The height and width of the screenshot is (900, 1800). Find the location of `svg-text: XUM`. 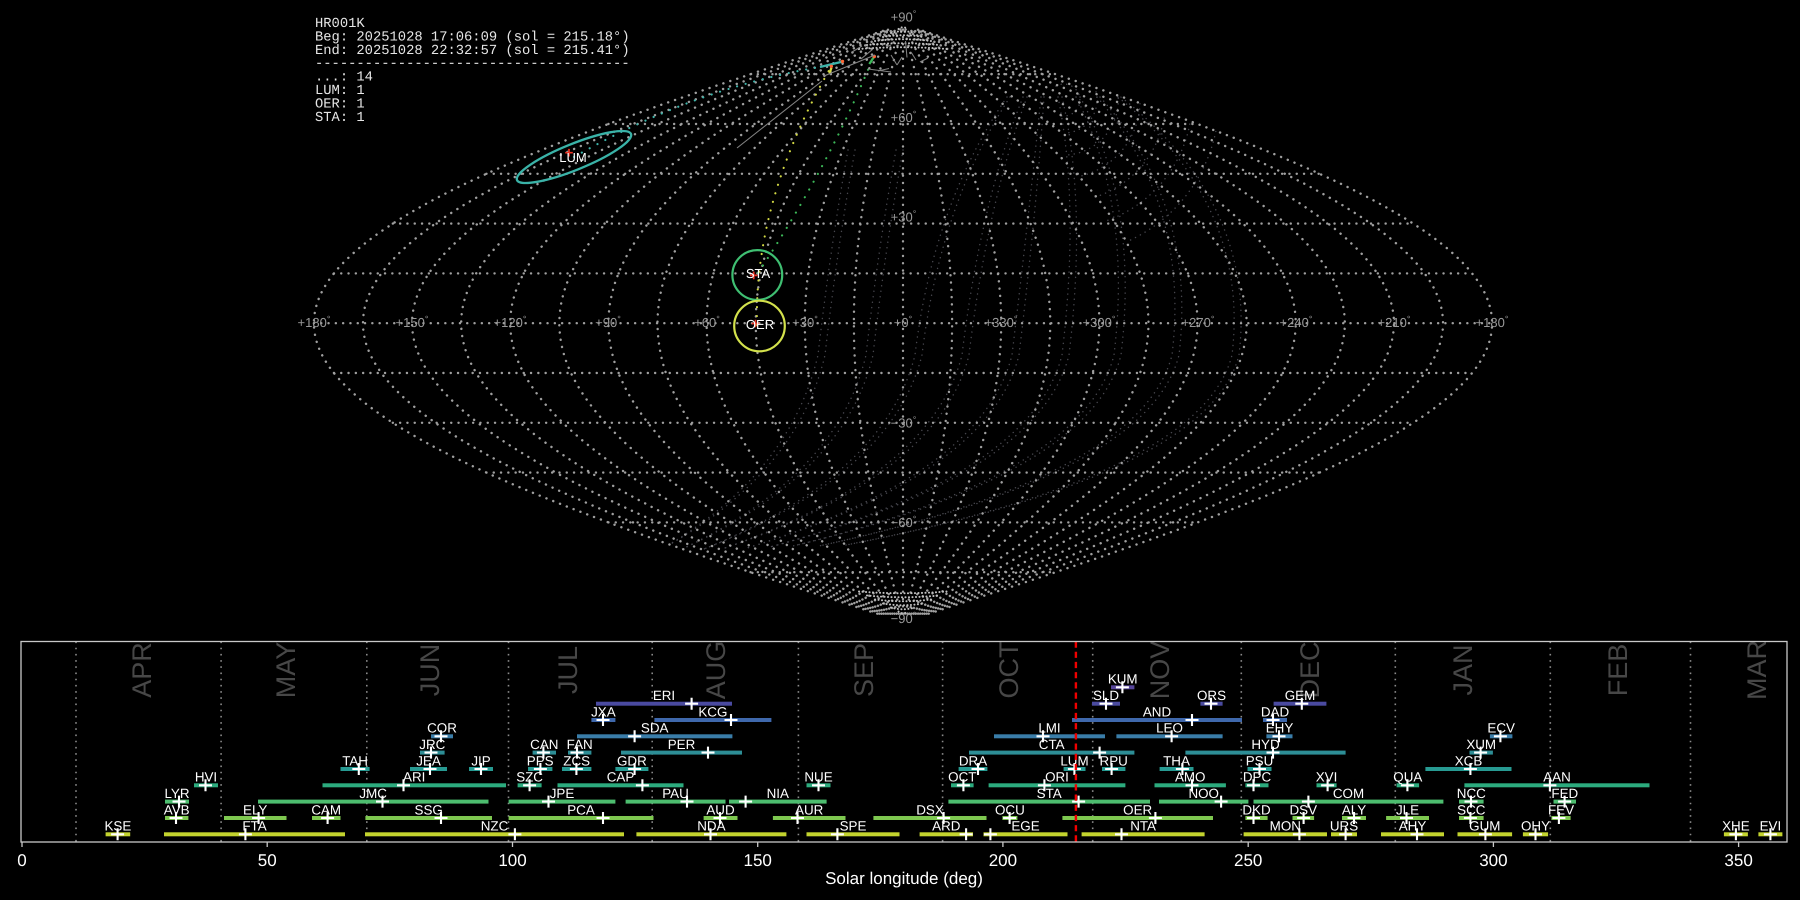

svg-text: XUM is located at coordinates (1481, 744).